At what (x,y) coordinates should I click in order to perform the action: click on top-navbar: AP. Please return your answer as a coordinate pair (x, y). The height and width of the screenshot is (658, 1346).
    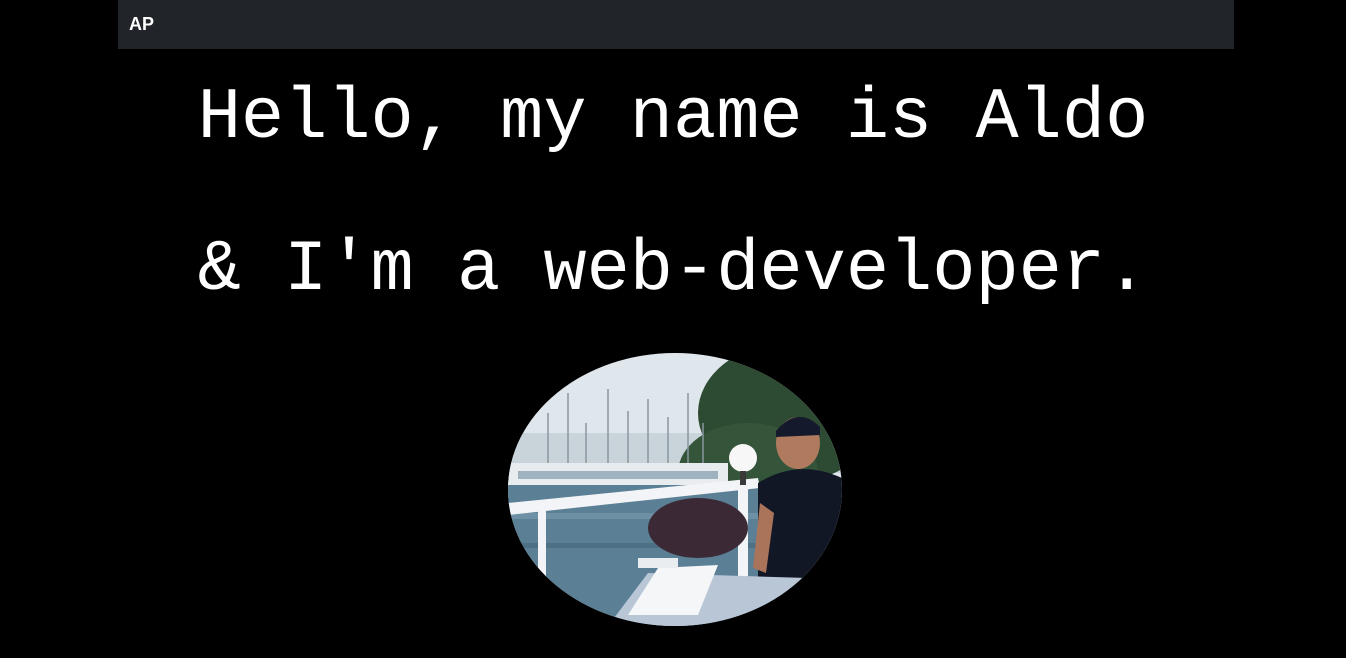
    Looking at the image, I should click on (676, 24).